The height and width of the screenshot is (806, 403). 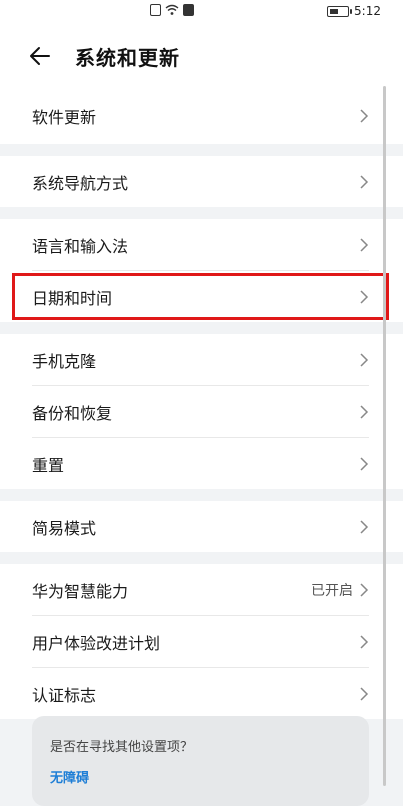 I want to click on suggestion-card: 是否在寻找其他设置项？ 无障碍, so click(x=200, y=761).